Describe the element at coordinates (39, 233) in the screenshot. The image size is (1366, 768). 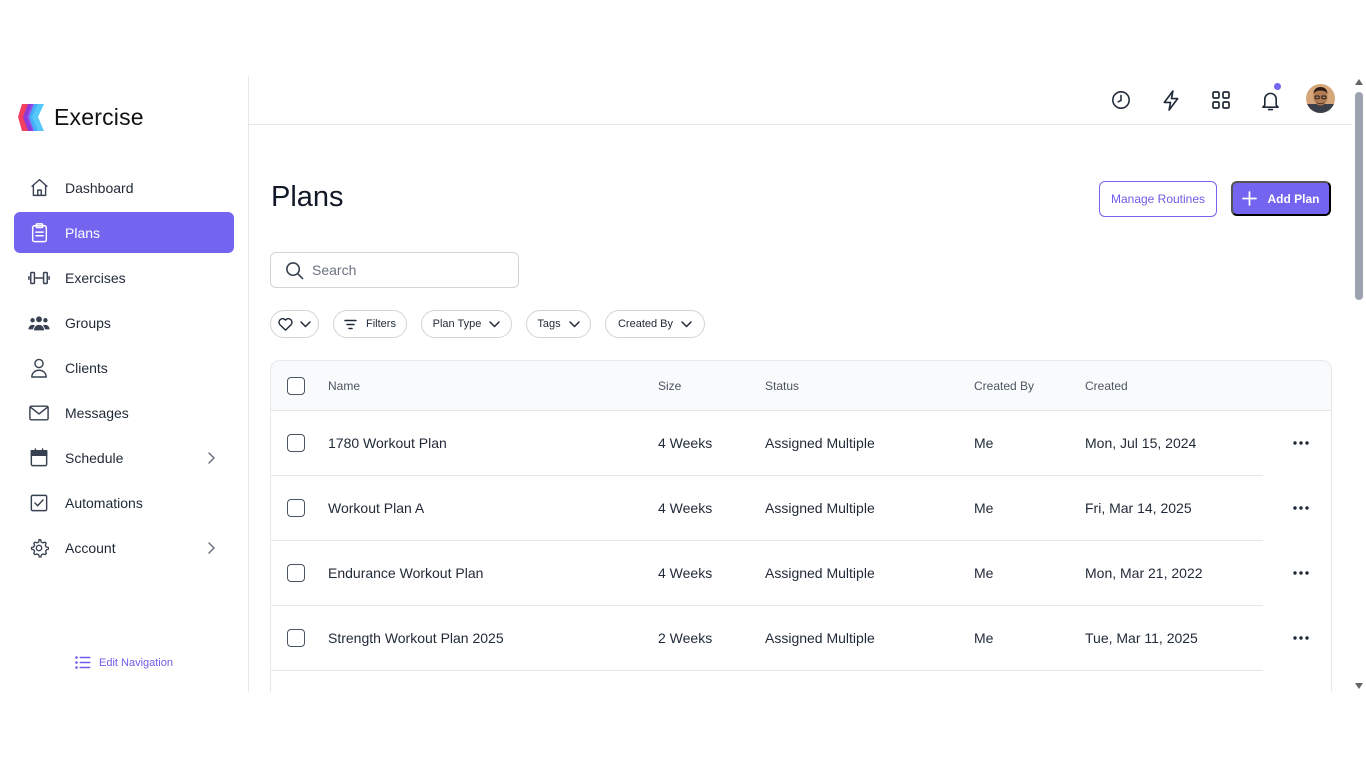
I see `clipboard-icon` at that location.